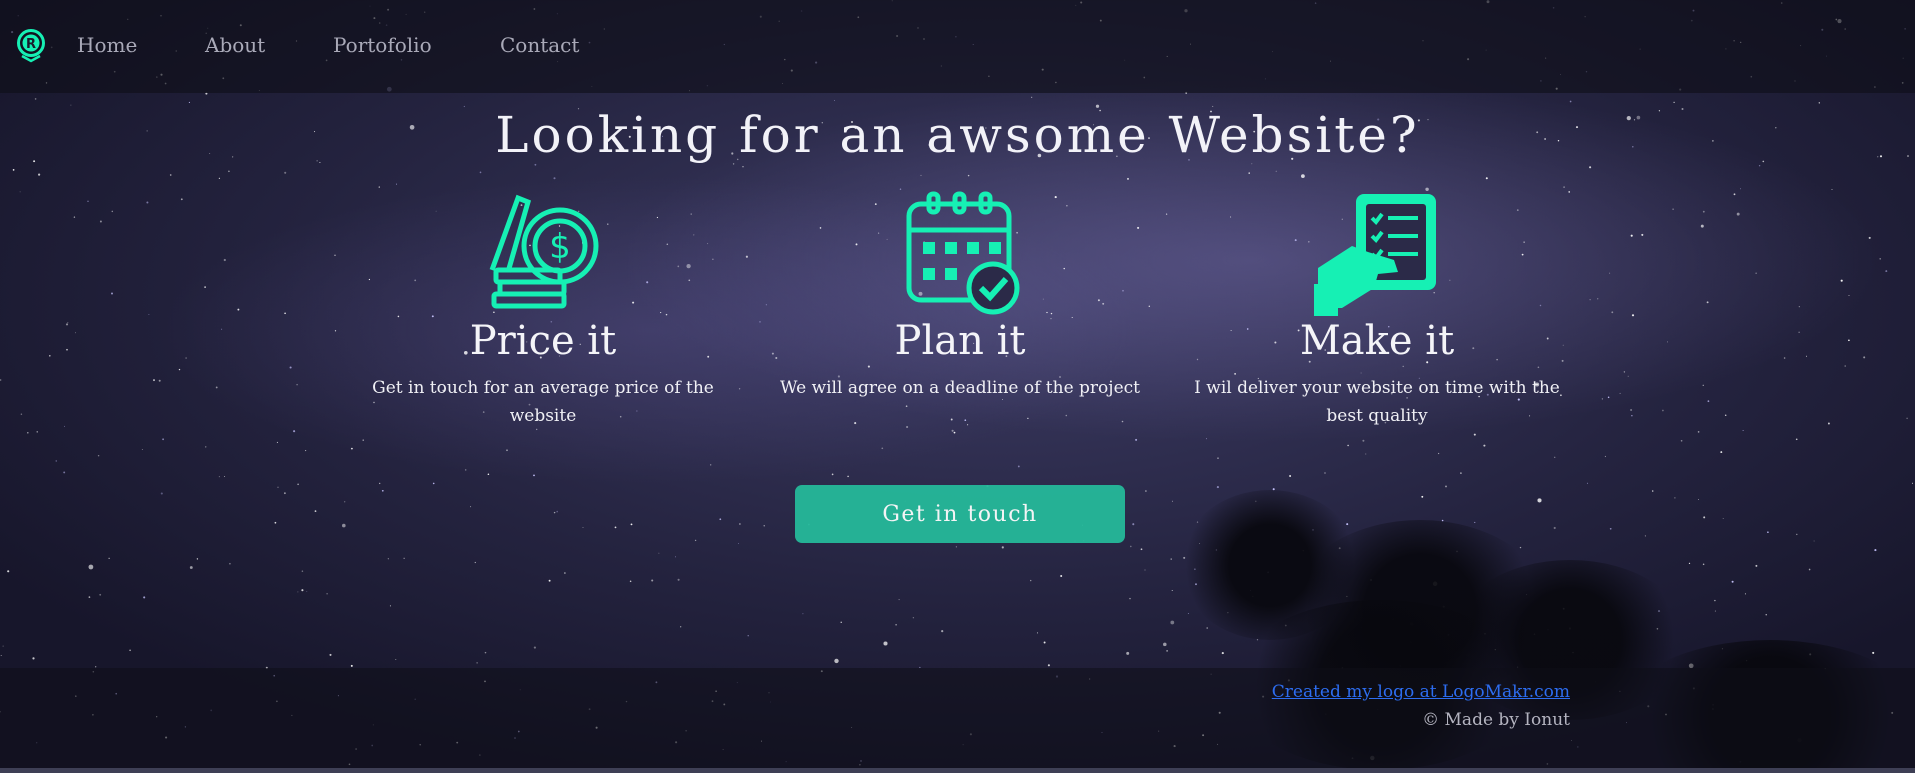 This screenshot has height=773, width=1915. What do you see at coordinates (1375, 255) in the screenshot?
I see `hand-checklist-icon` at bounding box center [1375, 255].